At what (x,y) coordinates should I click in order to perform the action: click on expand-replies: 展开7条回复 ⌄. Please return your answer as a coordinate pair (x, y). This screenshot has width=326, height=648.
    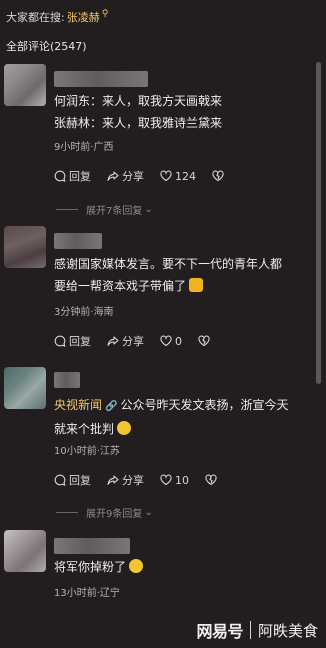
    Looking at the image, I should click on (104, 209).